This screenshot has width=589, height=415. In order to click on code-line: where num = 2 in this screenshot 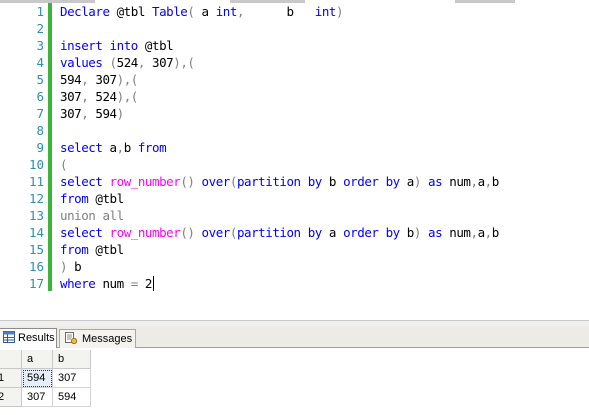, I will do `click(106, 283)`.